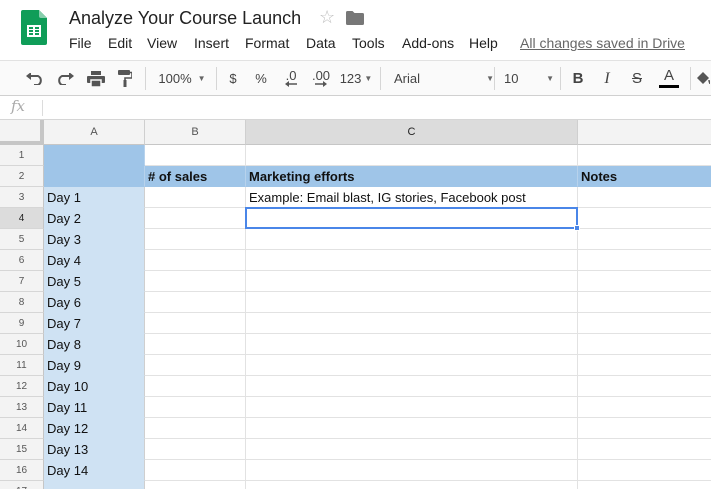 Image resolution: width=711 pixels, height=489 pixels. Describe the element at coordinates (22, 449) in the screenshot. I see `row-header: 15` at that location.